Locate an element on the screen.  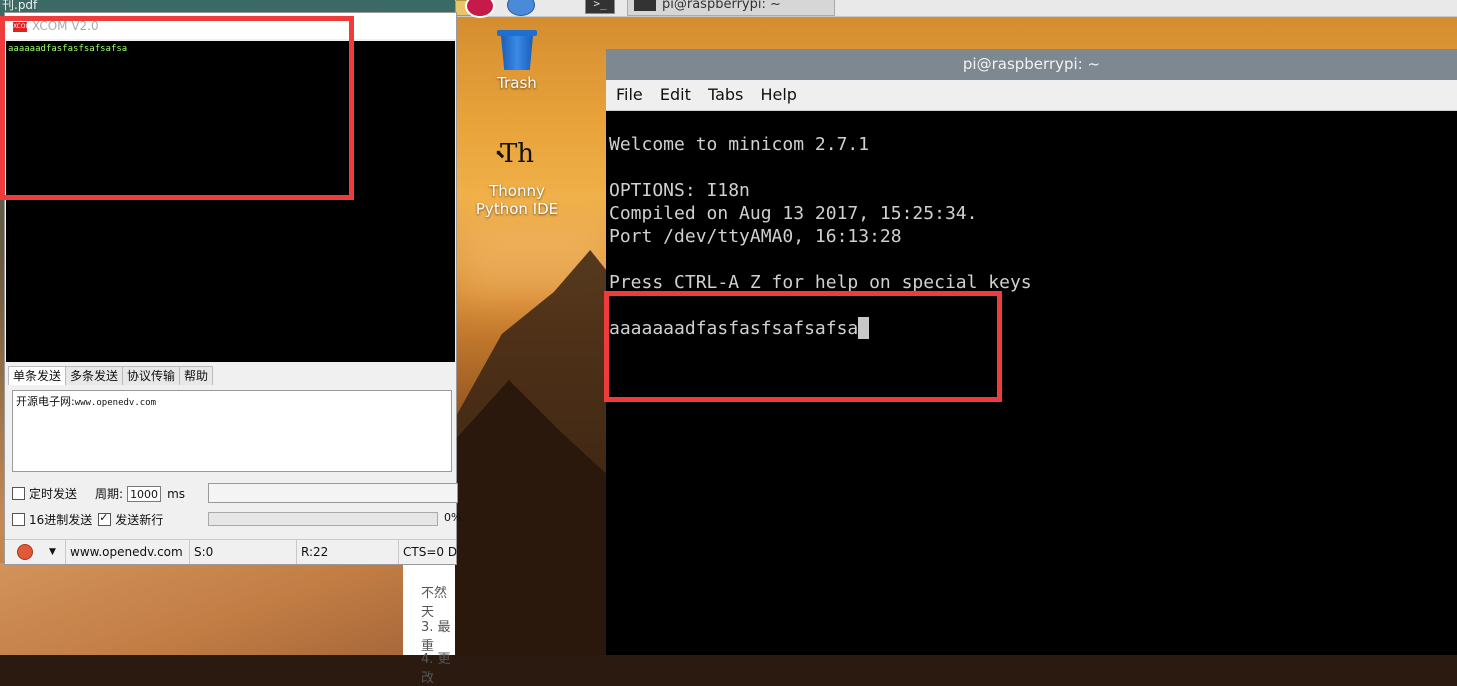
chevron-down-icon: ▼ is located at coordinates (52, 552).